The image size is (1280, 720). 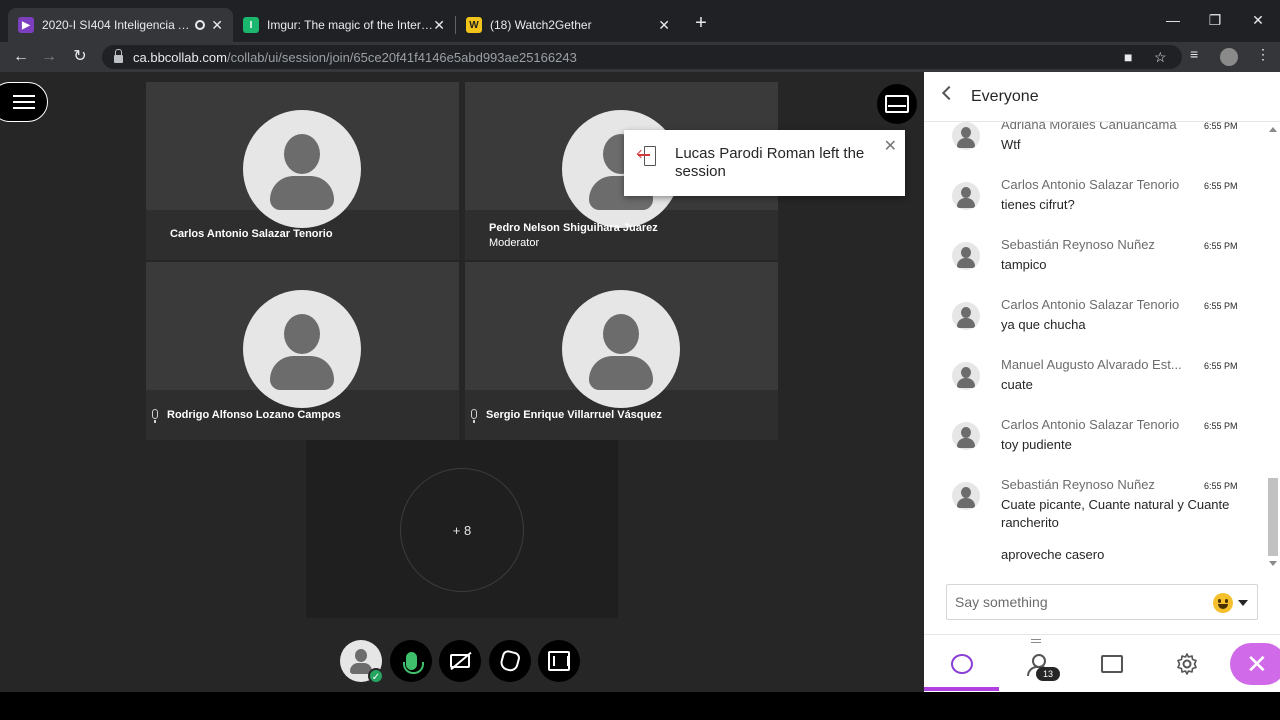 I want to click on maximize-icon: ❐, so click(x=1215, y=20).